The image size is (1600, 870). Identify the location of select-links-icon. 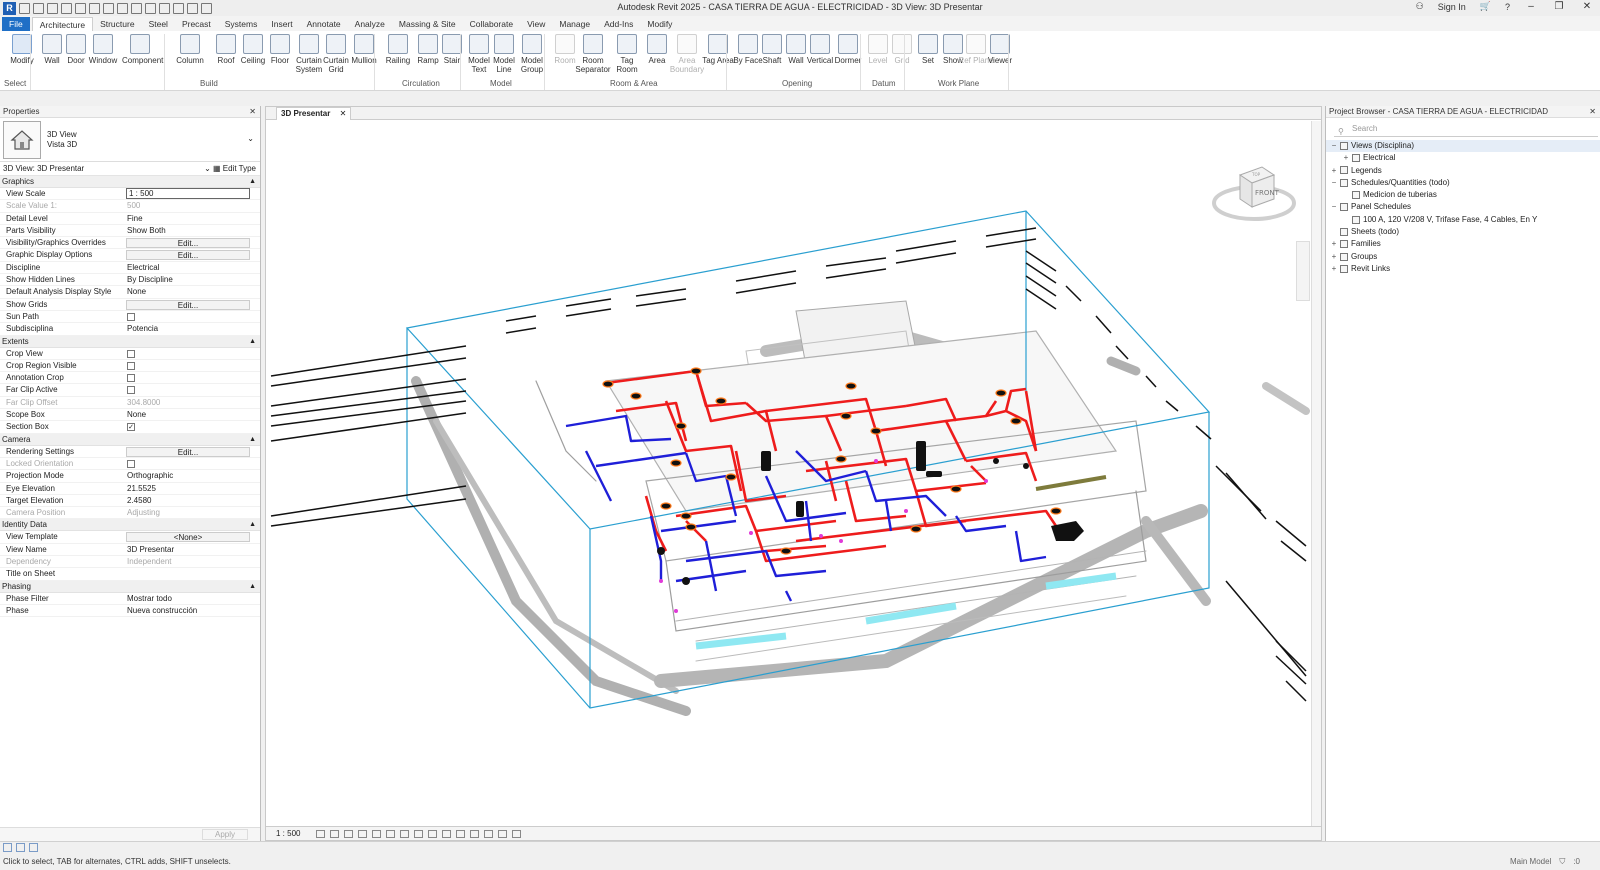
(7, 847).